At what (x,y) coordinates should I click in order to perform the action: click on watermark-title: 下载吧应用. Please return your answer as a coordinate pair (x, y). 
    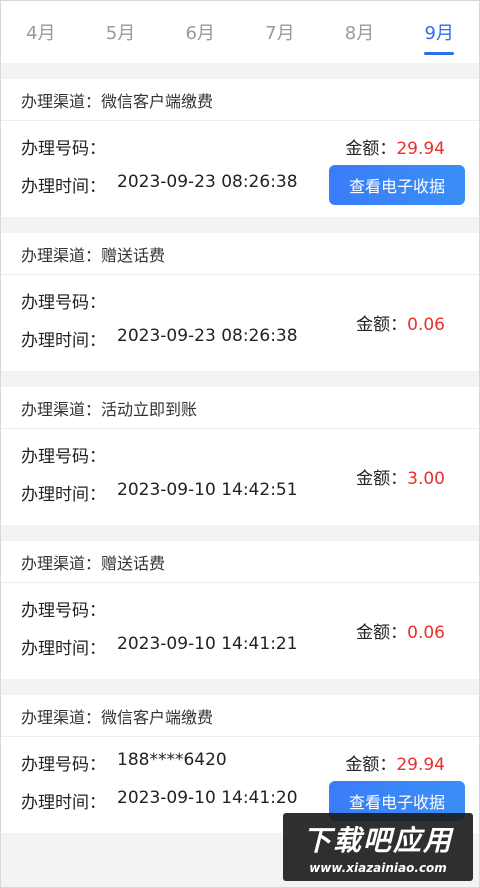
    Looking at the image, I should click on (377, 840).